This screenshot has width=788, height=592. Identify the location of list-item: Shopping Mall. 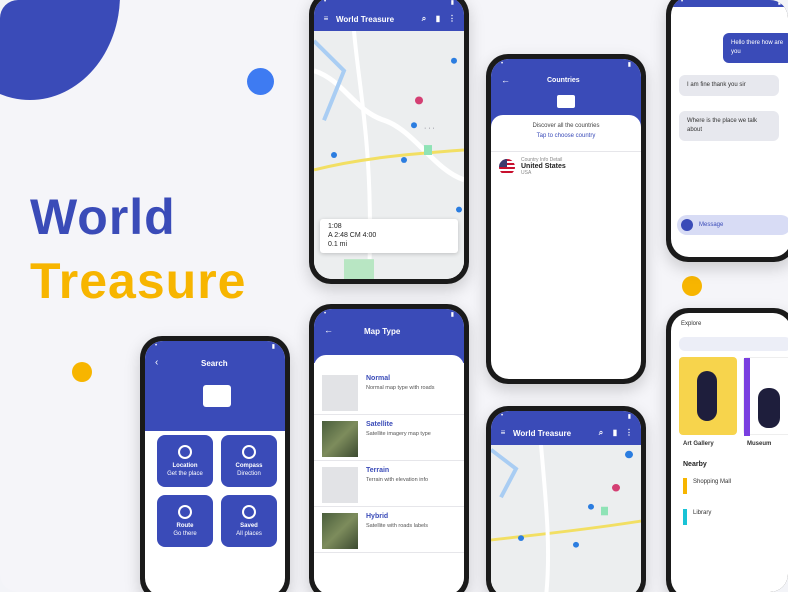
(712, 482).